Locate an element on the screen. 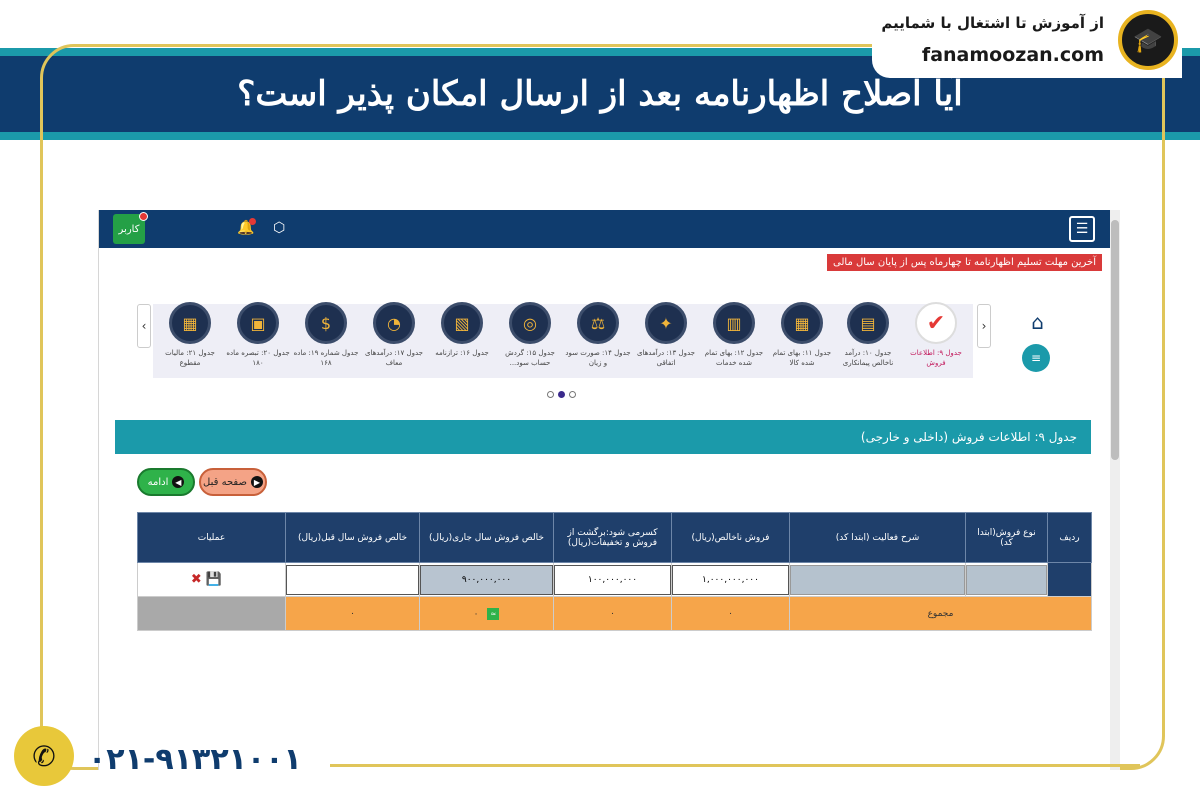 The height and width of the screenshot is (800, 1200). graduation-cap-logo-icon: 🎓 is located at coordinates (1148, 40).